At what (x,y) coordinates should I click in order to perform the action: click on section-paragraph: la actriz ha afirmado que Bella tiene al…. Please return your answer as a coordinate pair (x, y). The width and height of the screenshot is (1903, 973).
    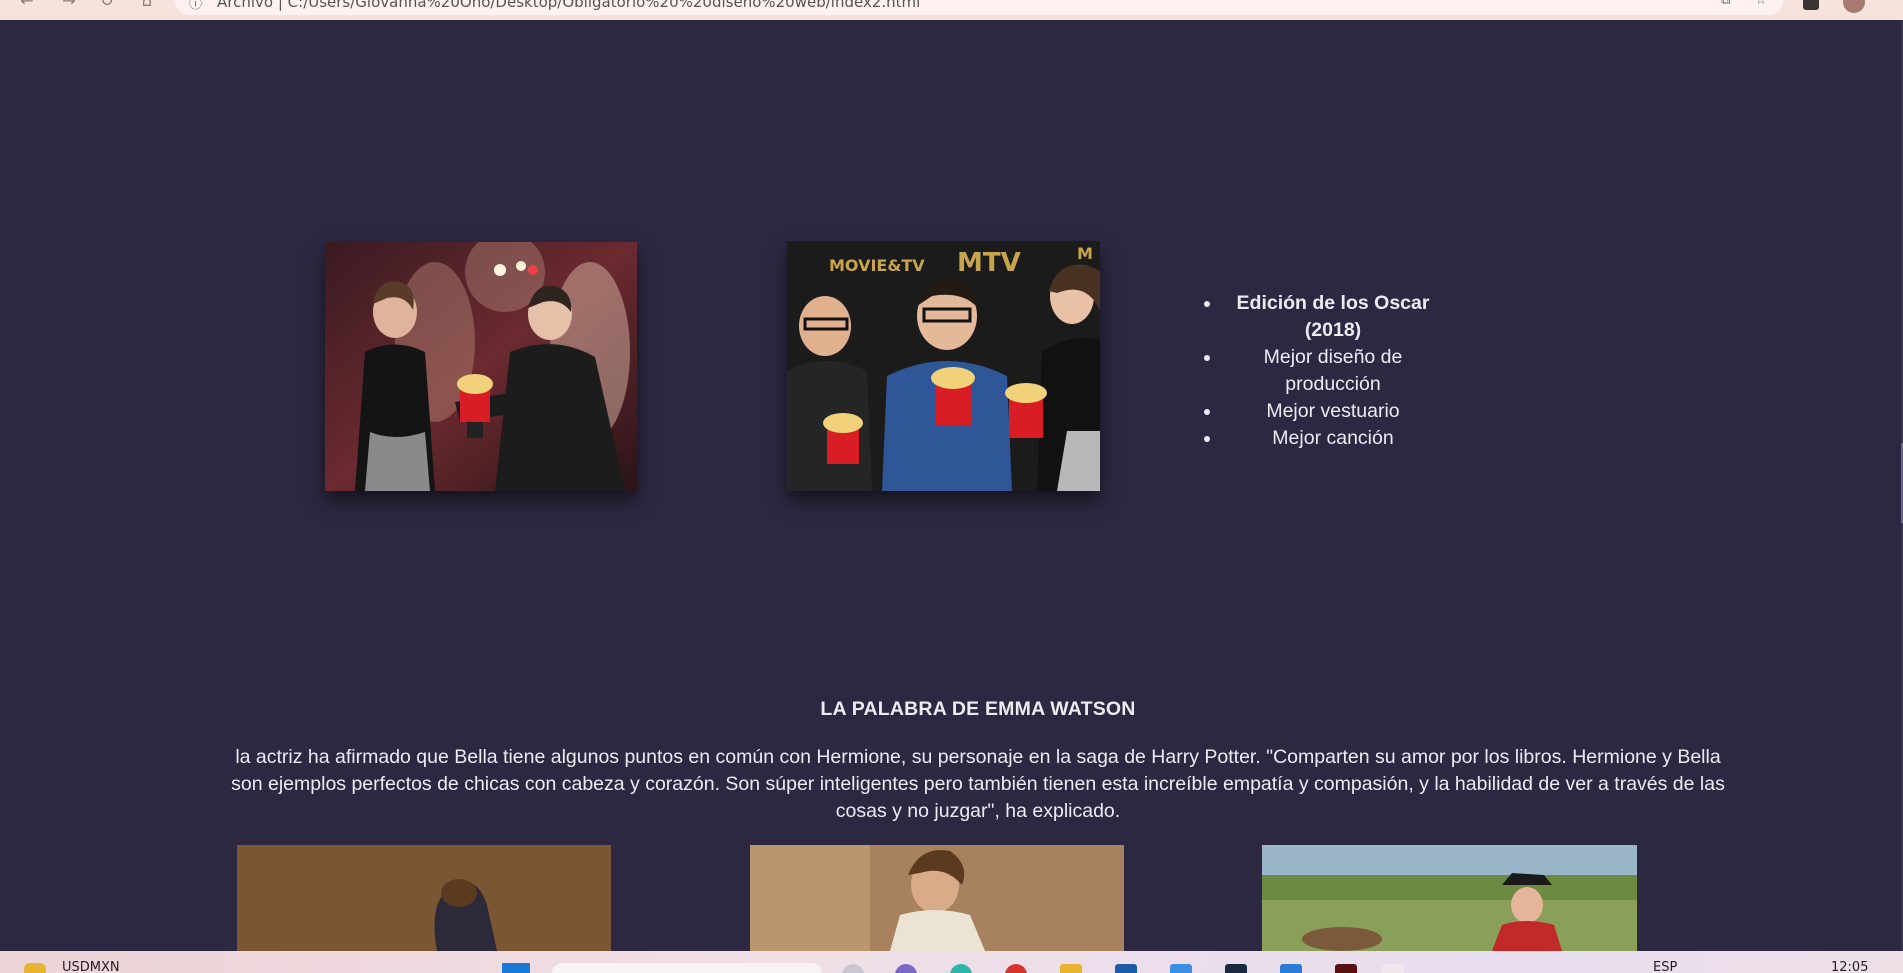
    Looking at the image, I should click on (978, 784).